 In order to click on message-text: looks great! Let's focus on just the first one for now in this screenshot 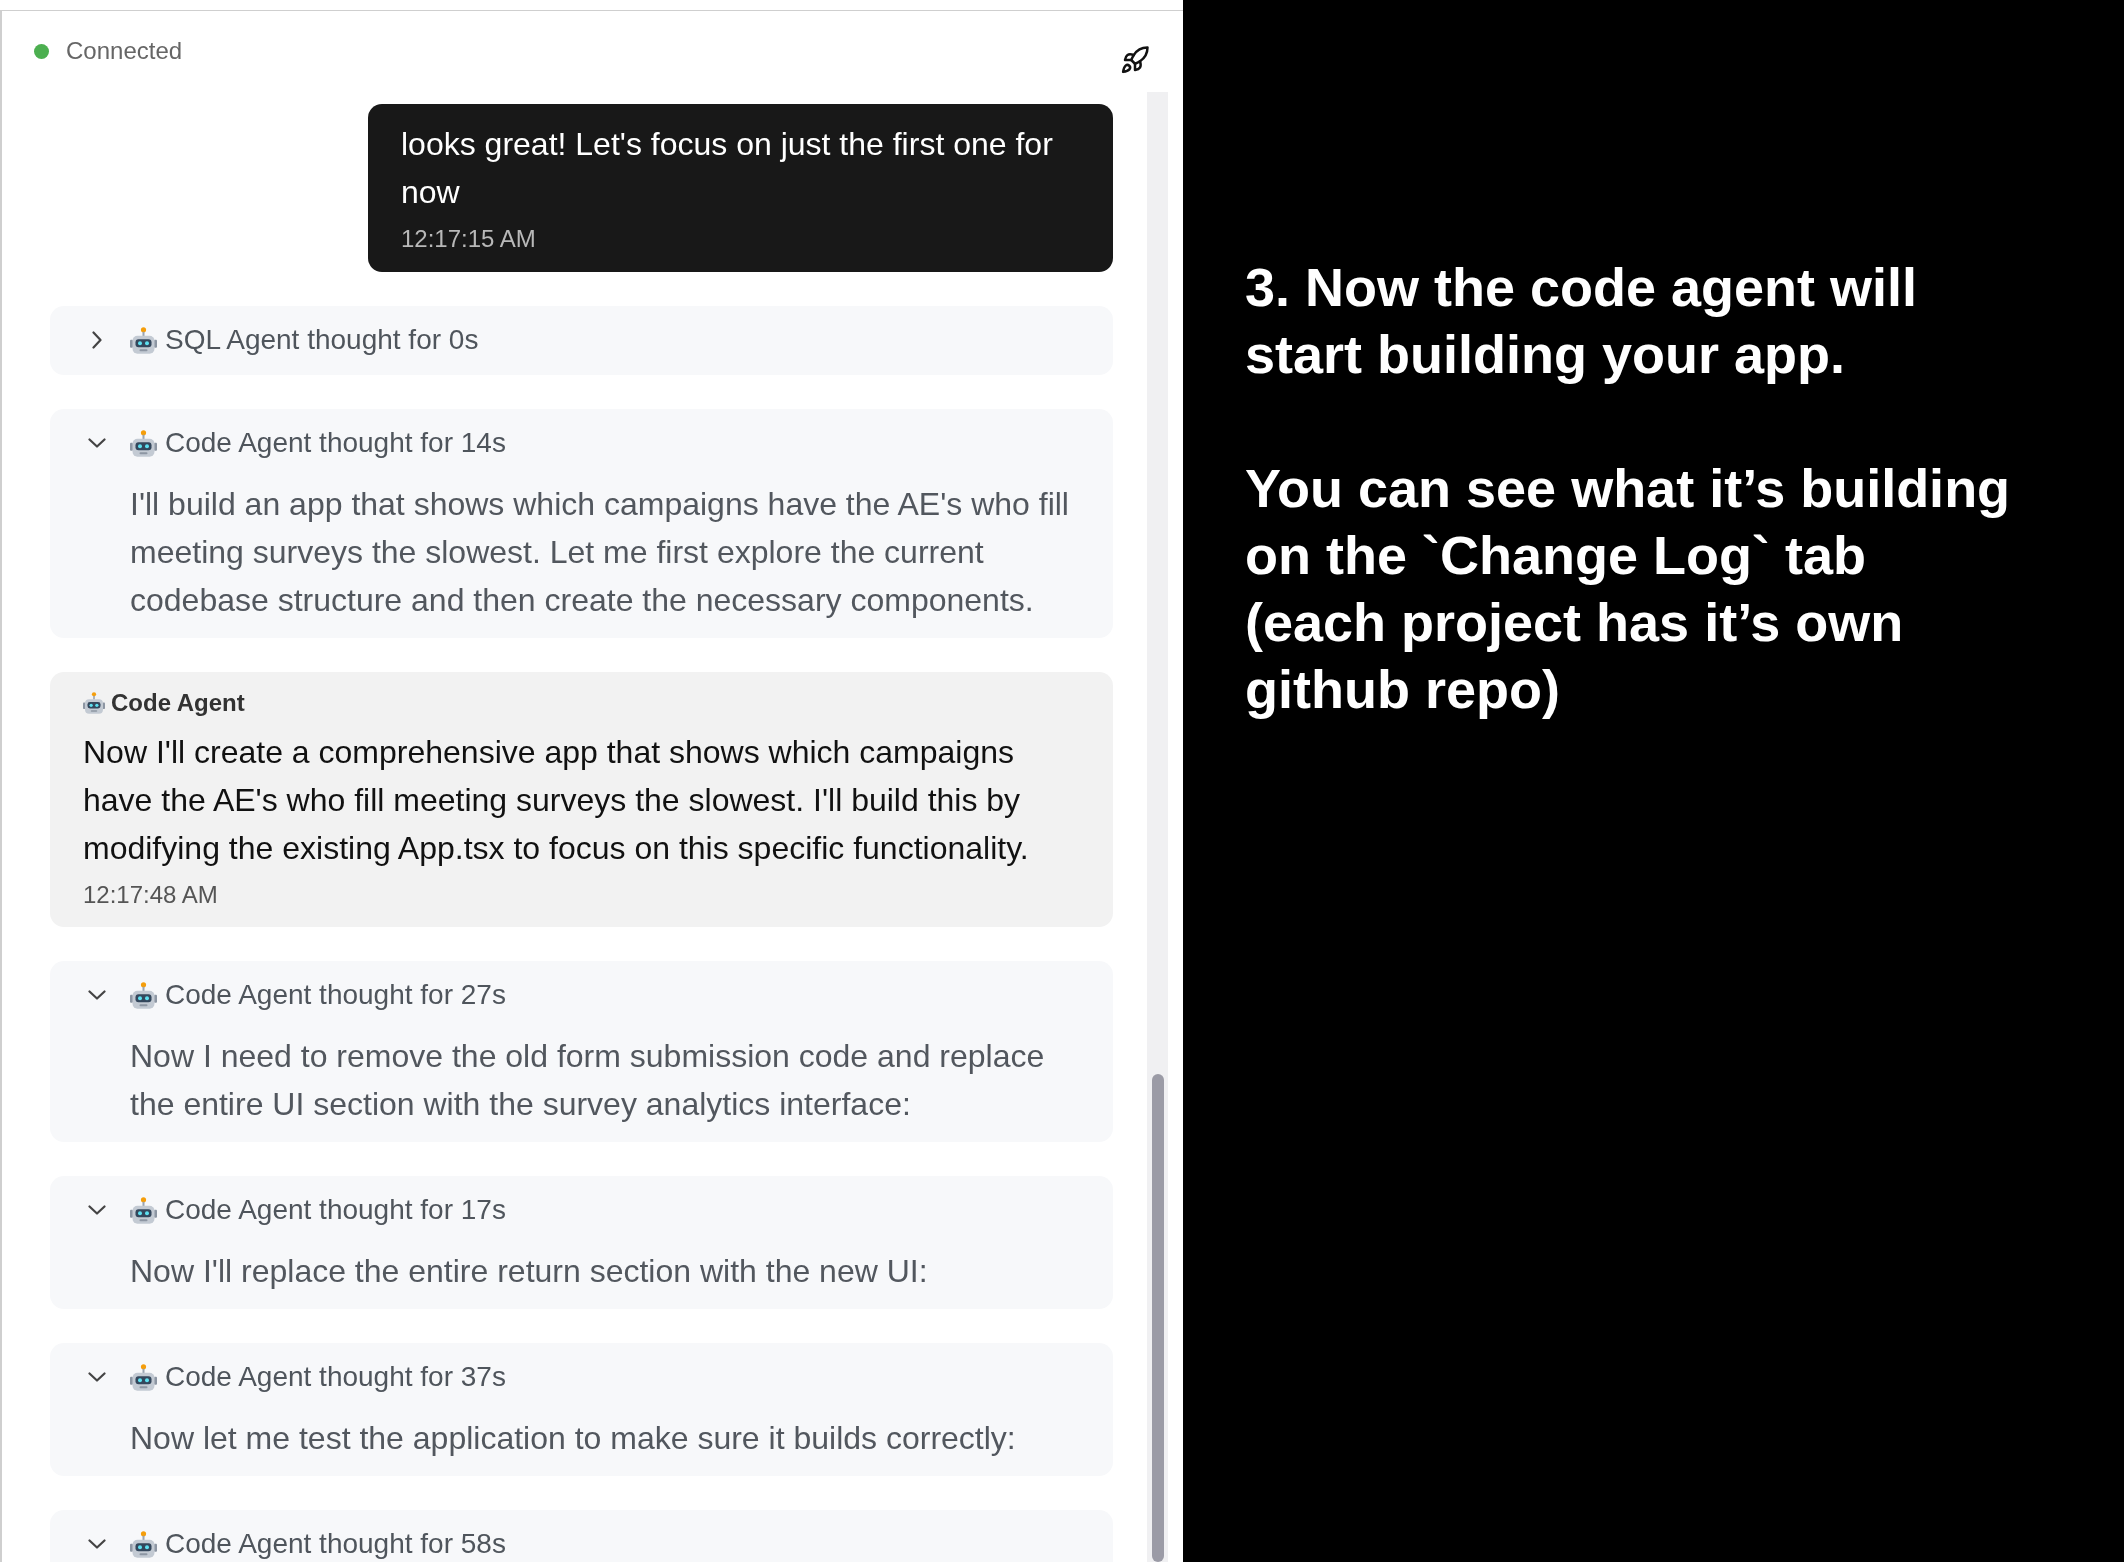, I will do `click(727, 168)`.